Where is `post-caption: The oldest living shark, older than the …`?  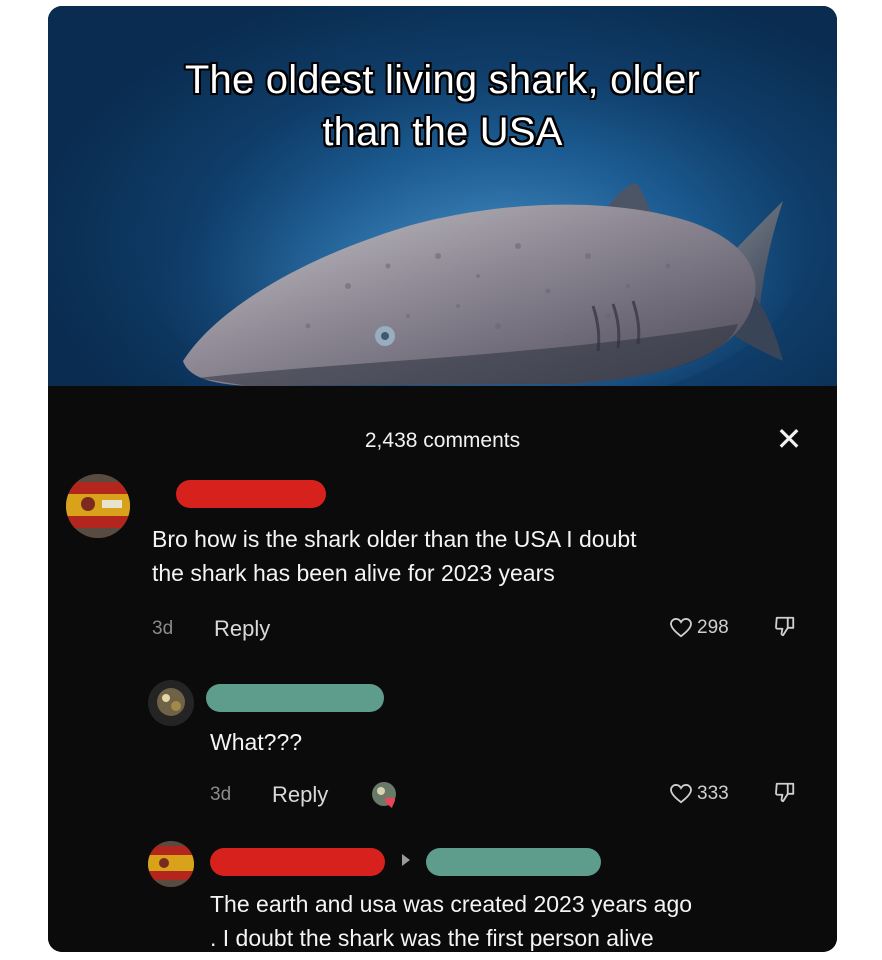 post-caption: The oldest living shark, older than the … is located at coordinates (442, 106).